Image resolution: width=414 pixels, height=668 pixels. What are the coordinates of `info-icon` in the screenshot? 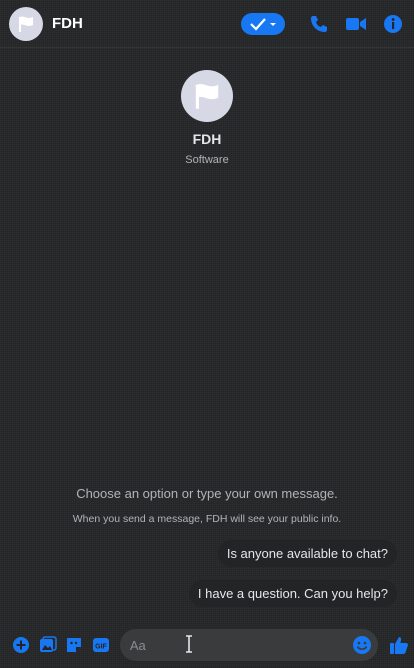 It's located at (393, 23).